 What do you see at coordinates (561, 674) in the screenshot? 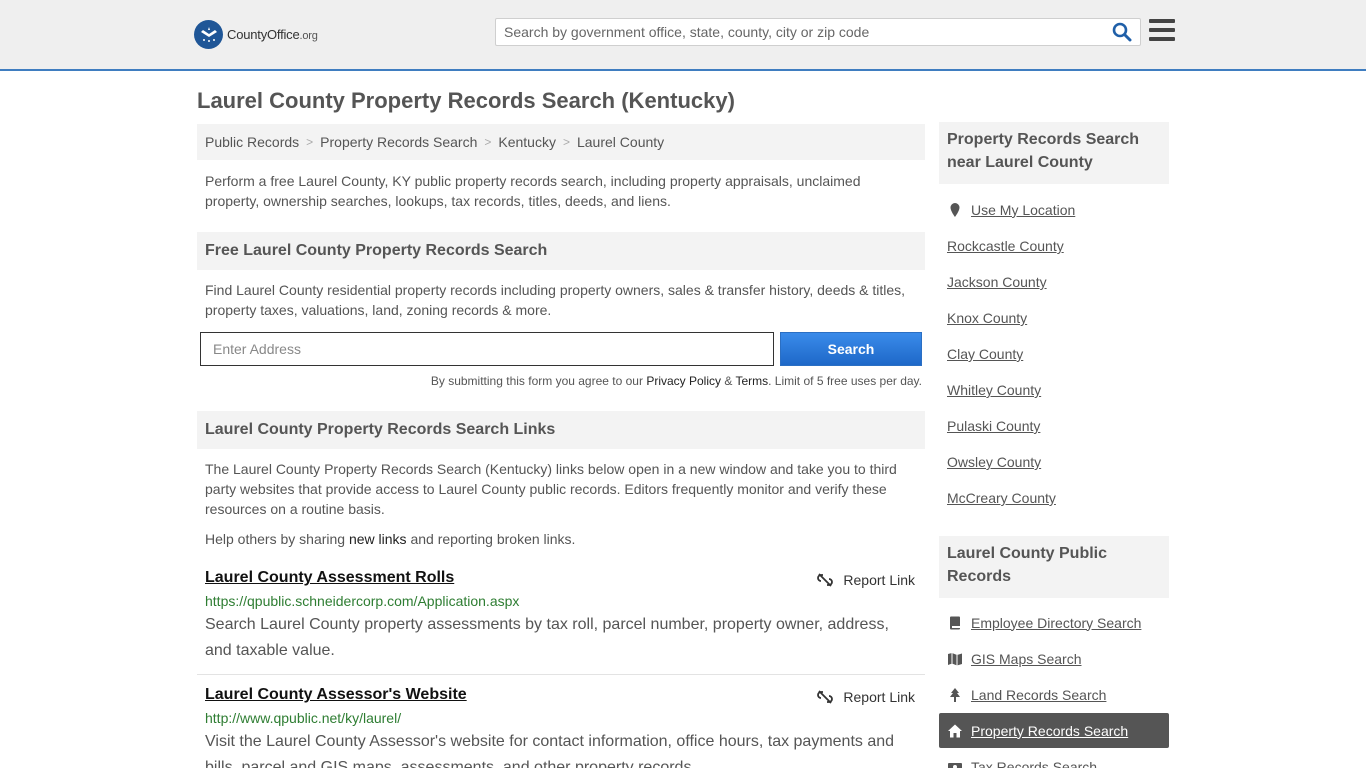
I see `link-divider` at bounding box center [561, 674].